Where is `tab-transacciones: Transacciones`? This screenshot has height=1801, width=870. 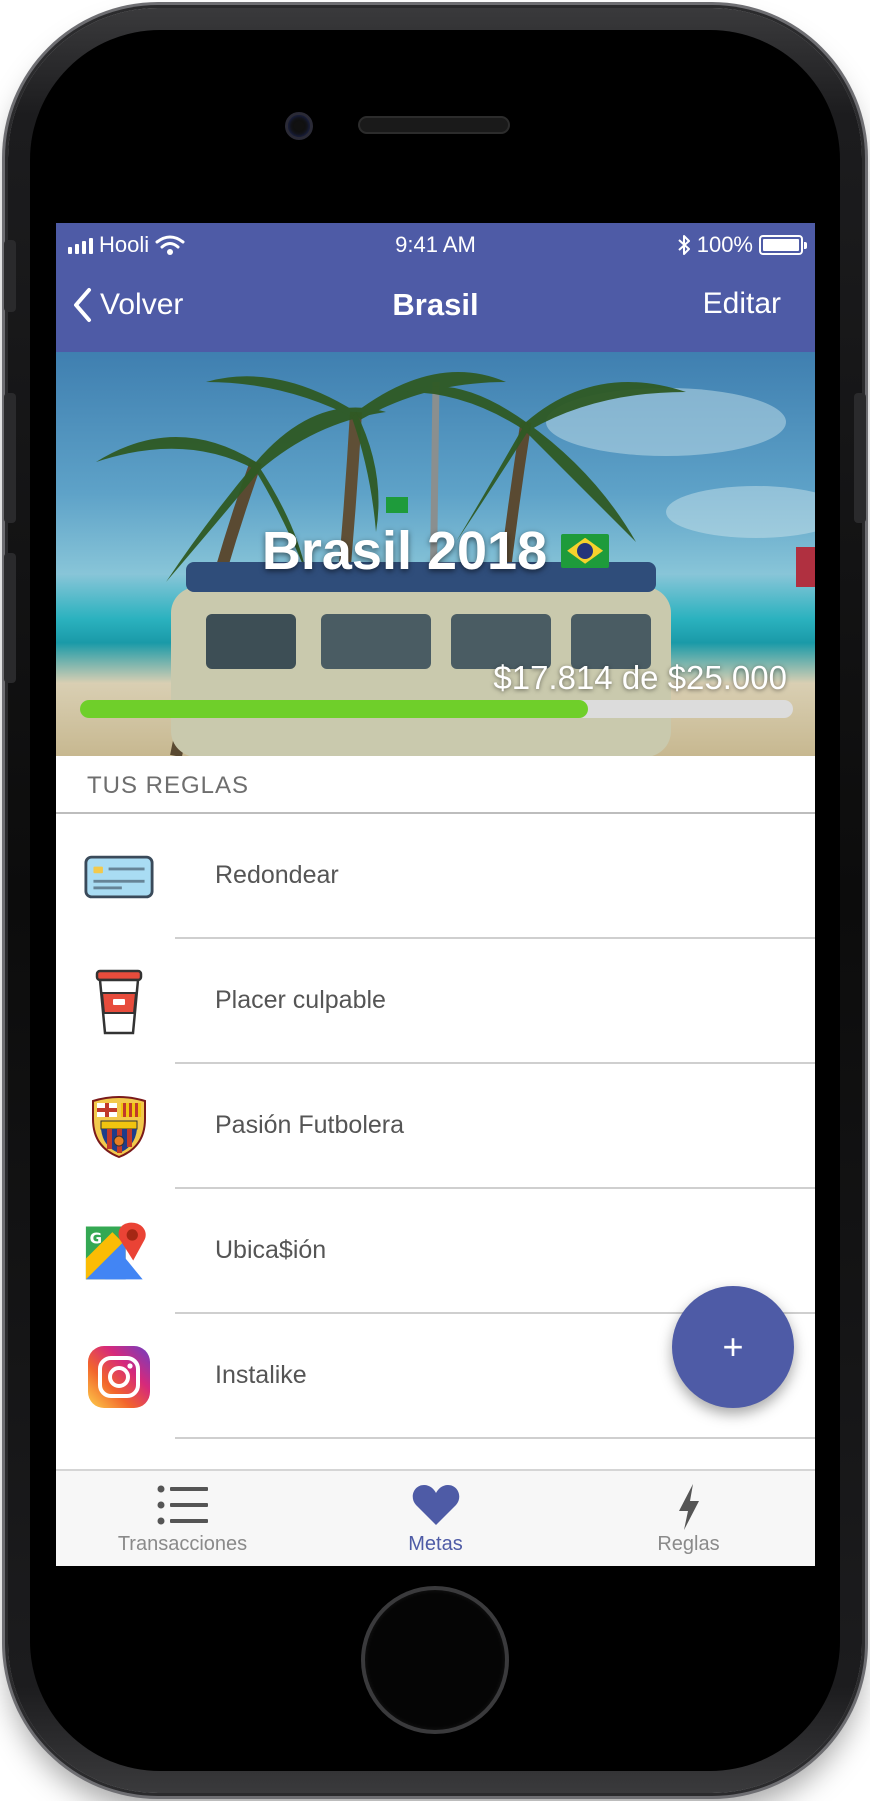 tab-transacciones: Transacciones is located at coordinates (182, 1518).